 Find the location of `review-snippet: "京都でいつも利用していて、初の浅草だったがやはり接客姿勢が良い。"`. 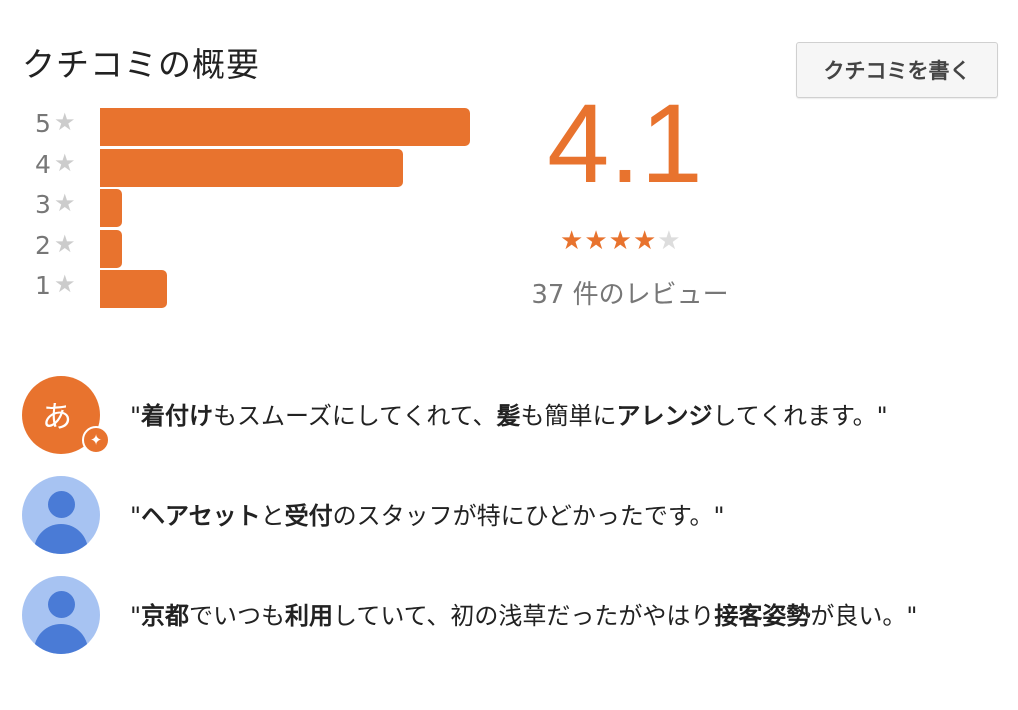

review-snippet: "京都でいつも利用していて、初の浅草だったがやはり接客姿勢が良い。" is located at coordinates (509, 616).